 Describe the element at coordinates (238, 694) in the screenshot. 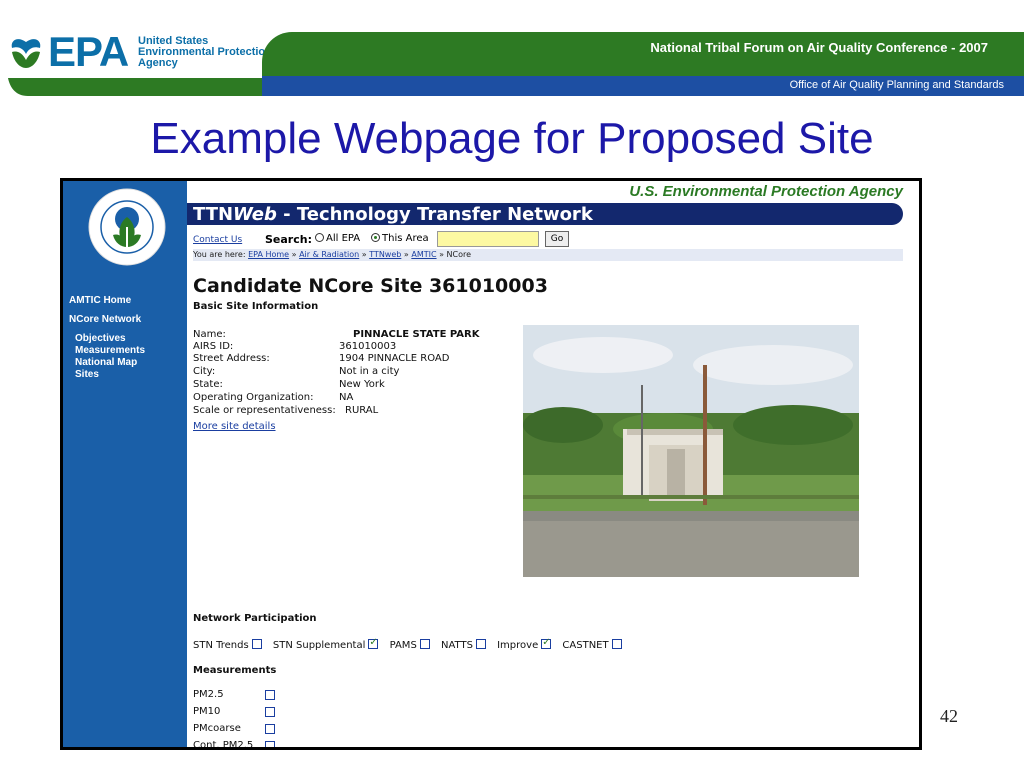

I see `measurement-pm25: PM2.5` at that location.